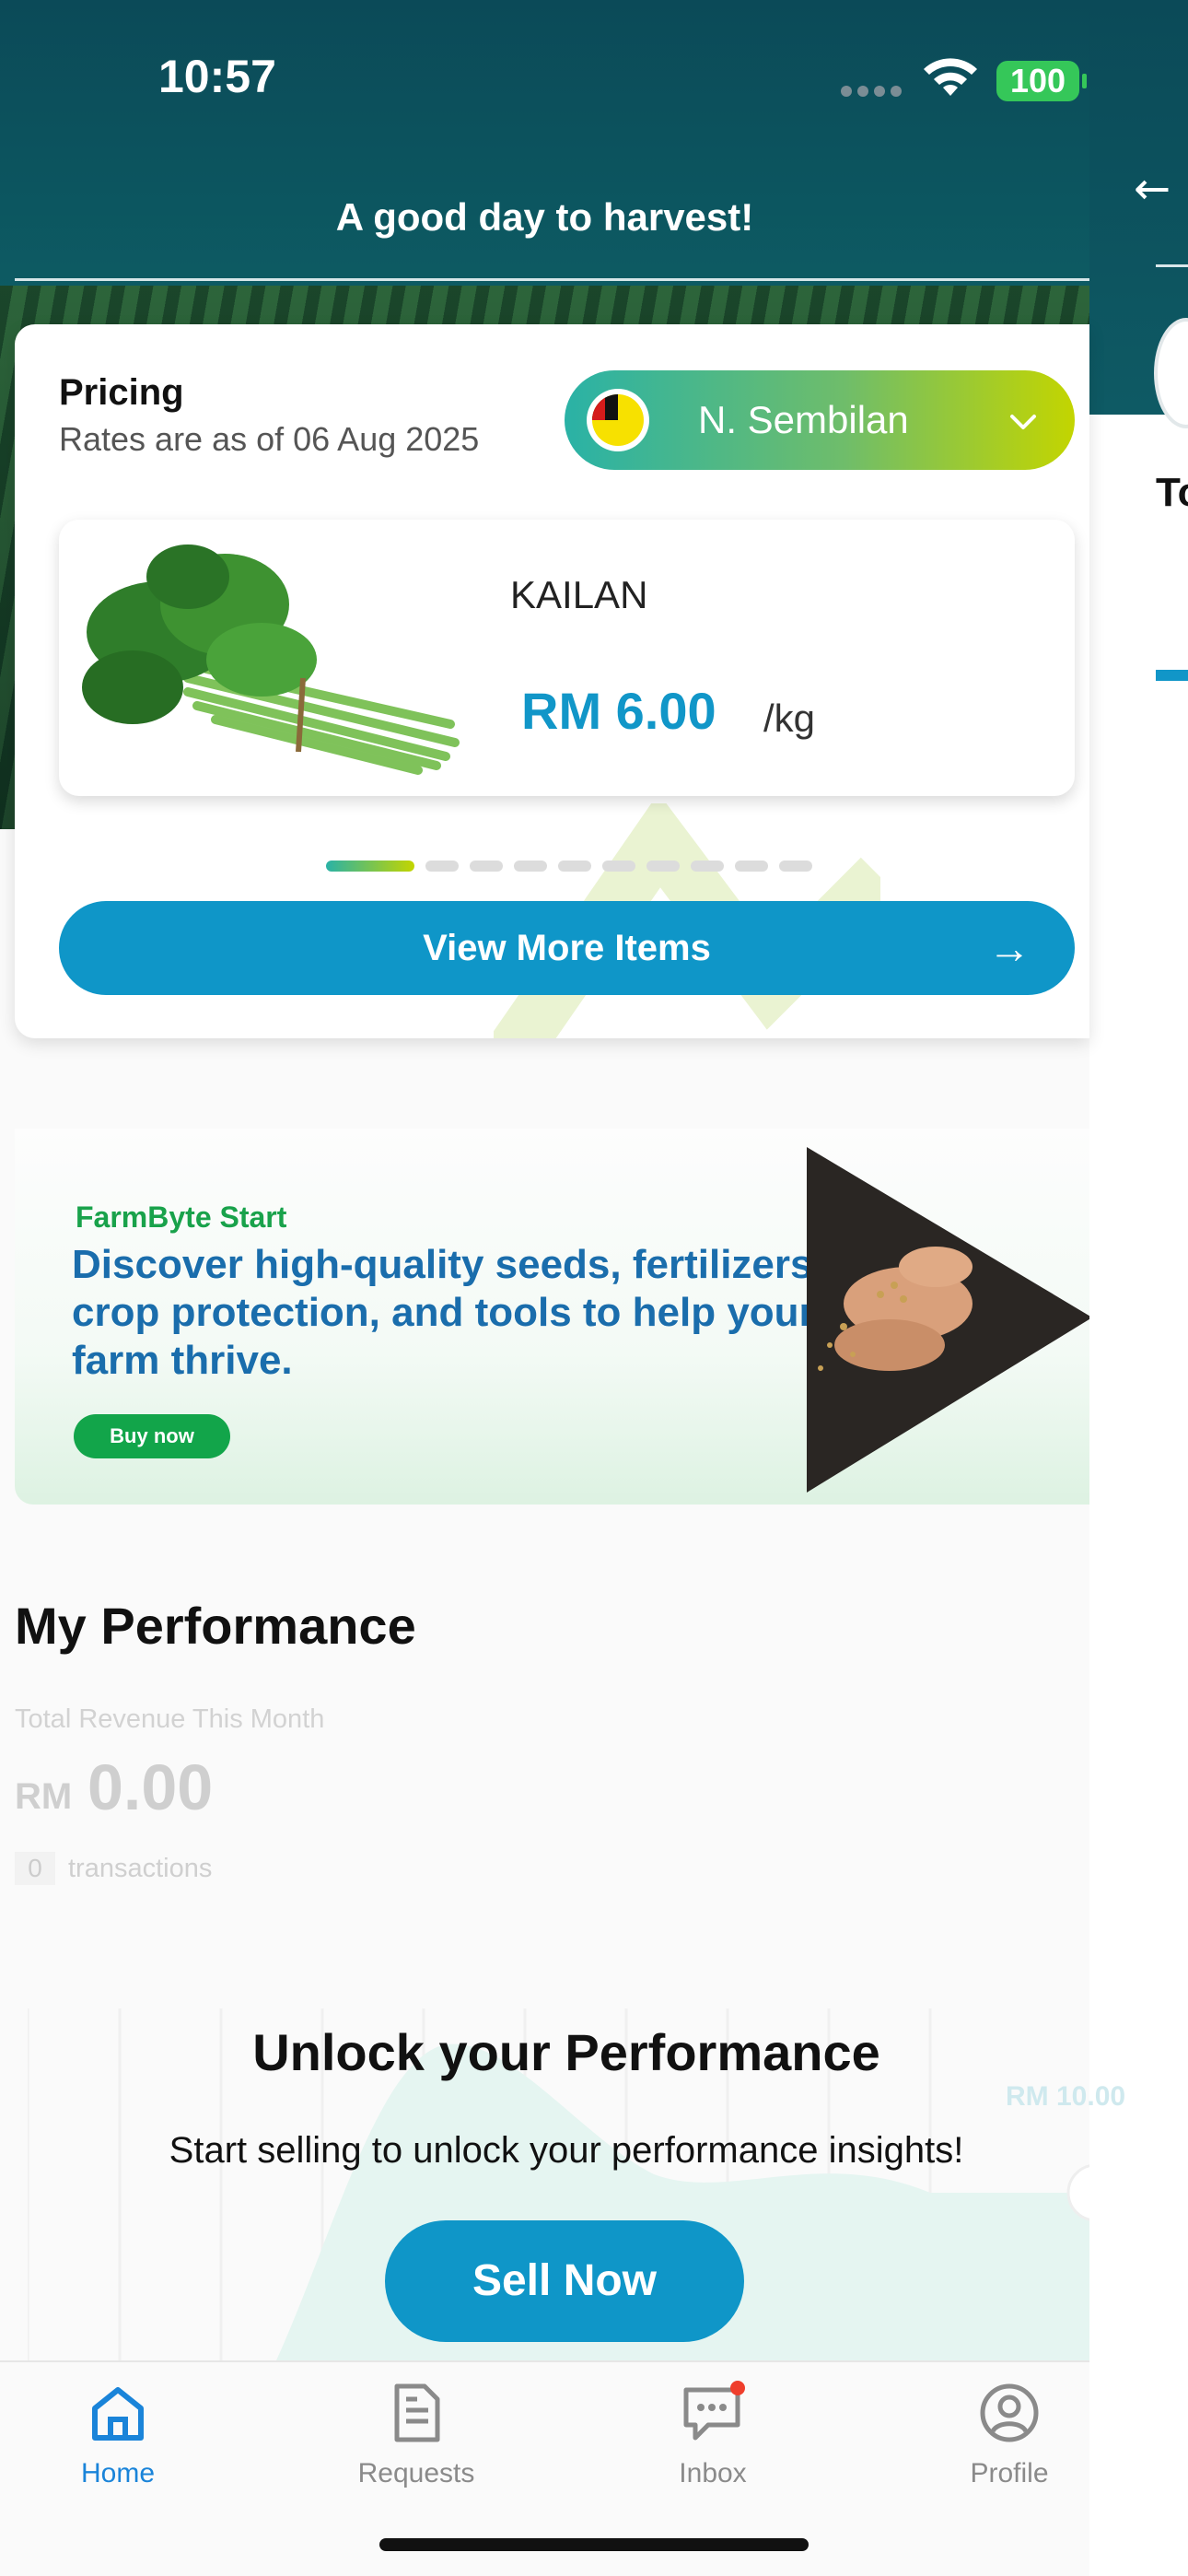 This screenshot has width=1188, height=2576. What do you see at coordinates (44, 1796) in the screenshot?
I see `revenue-currency: RM` at bounding box center [44, 1796].